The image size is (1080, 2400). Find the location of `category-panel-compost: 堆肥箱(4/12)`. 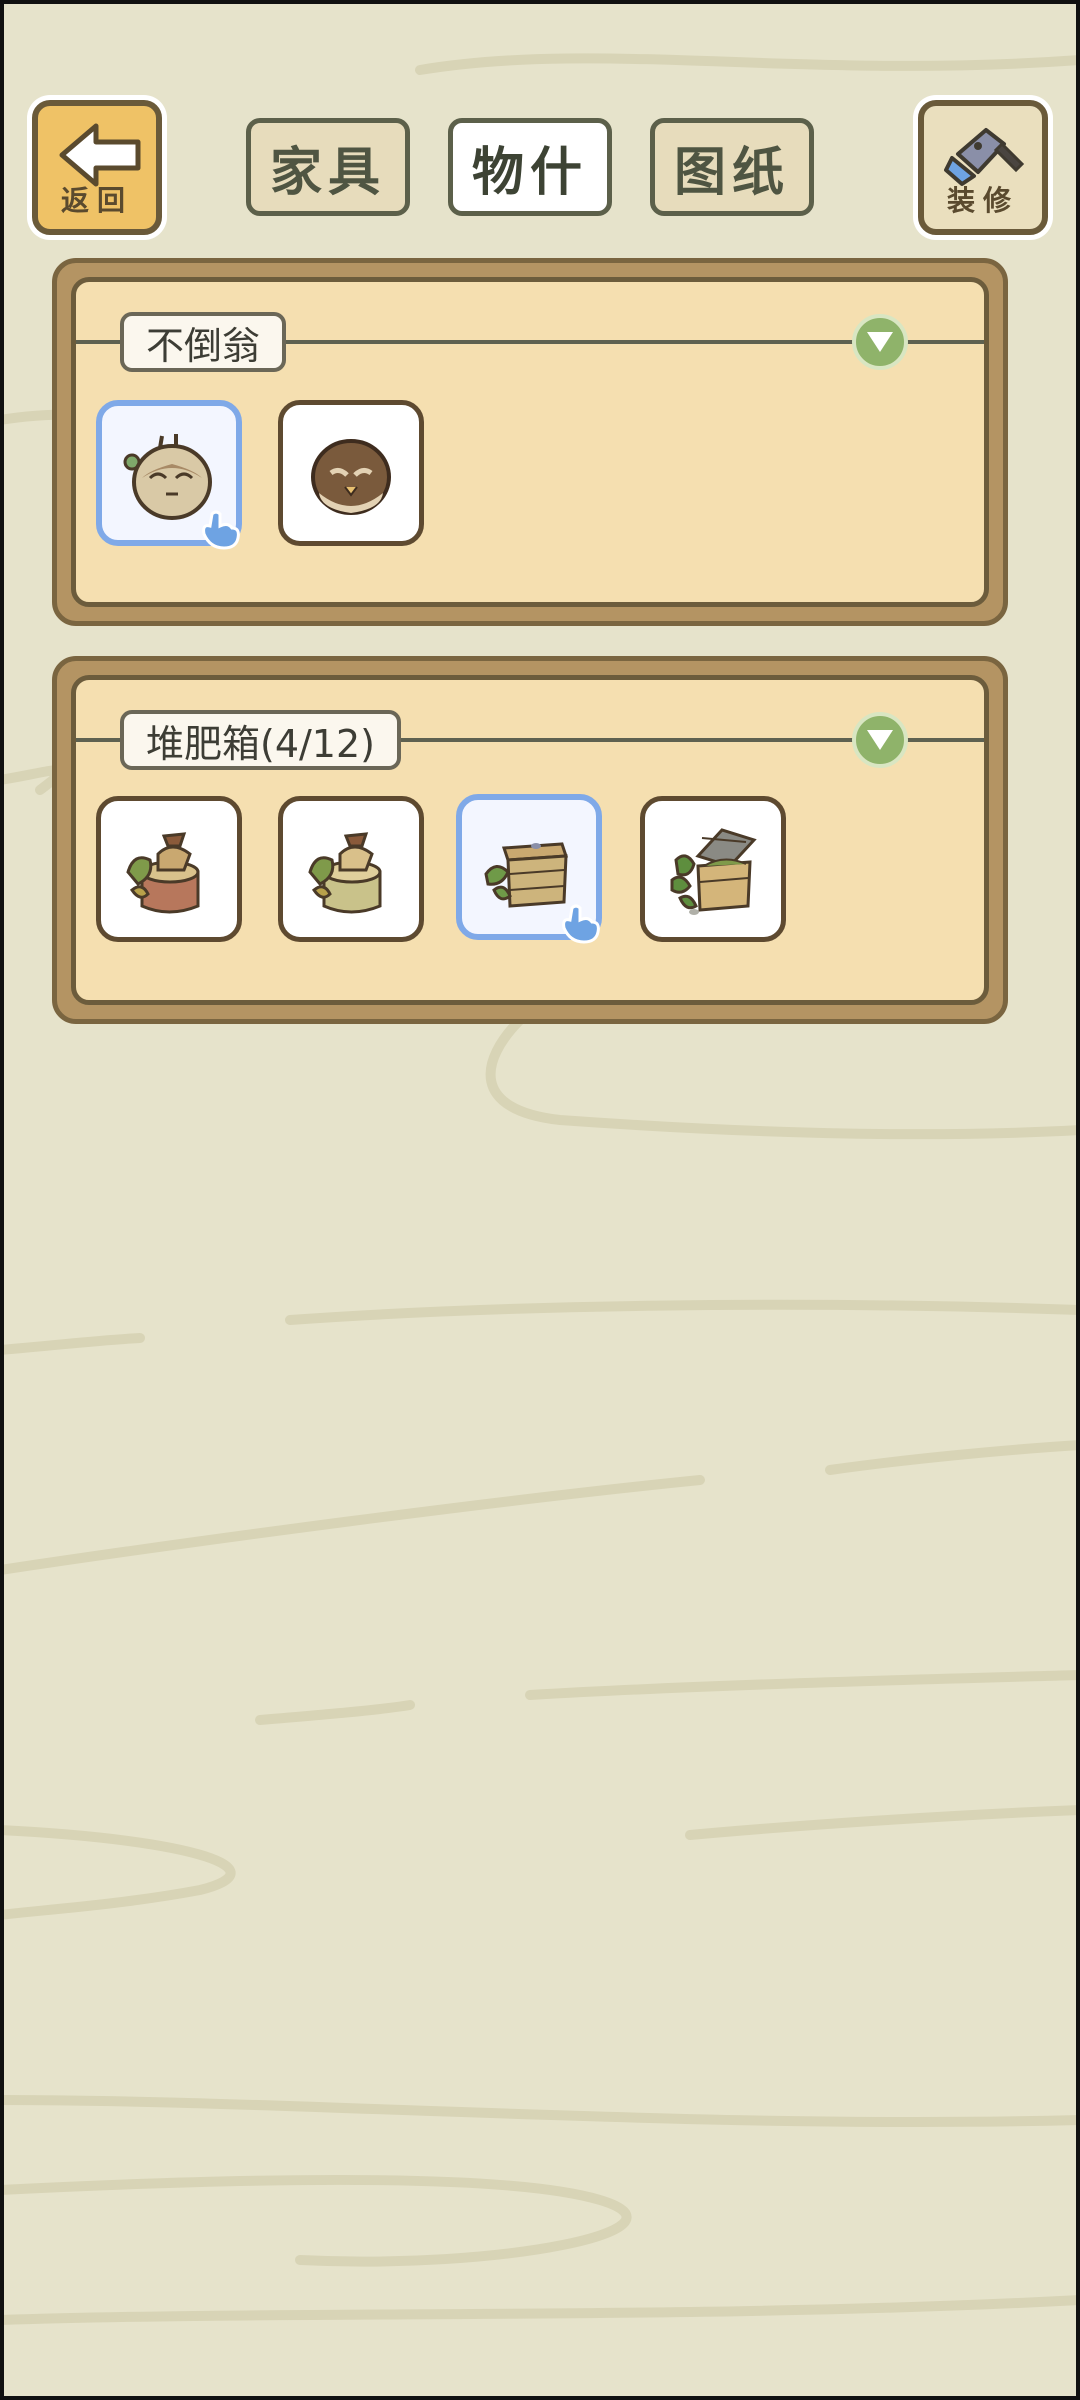

category-panel-compost: 堆肥箱(4/12) is located at coordinates (530, 840).